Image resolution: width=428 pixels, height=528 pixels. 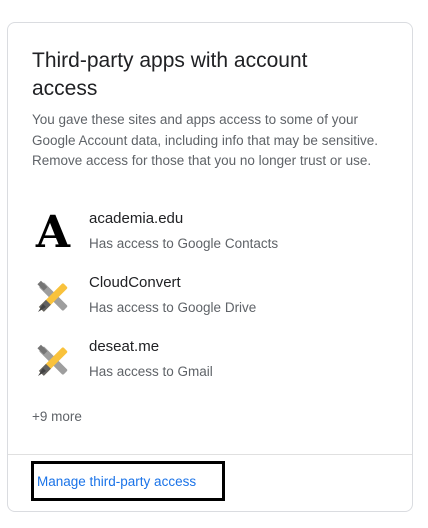 I want to click on app-access-description: Has access to Gmail, so click(x=151, y=371).